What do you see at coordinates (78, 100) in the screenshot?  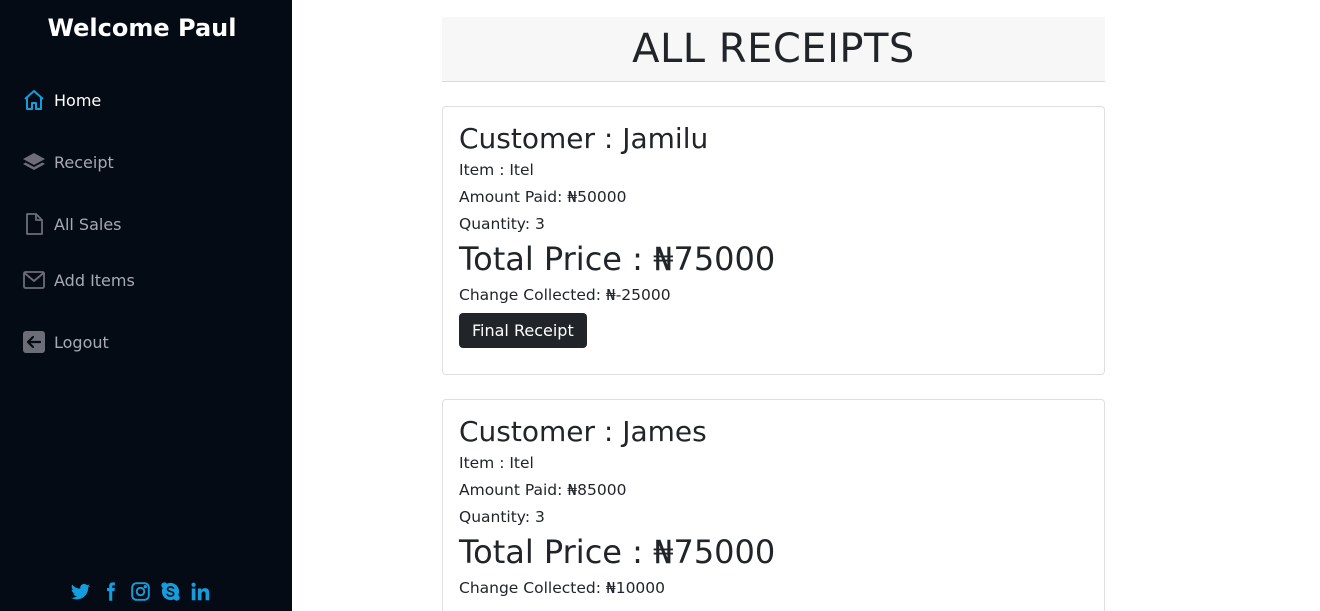 I see `sidebar-item-label: Home` at bounding box center [78, 100].